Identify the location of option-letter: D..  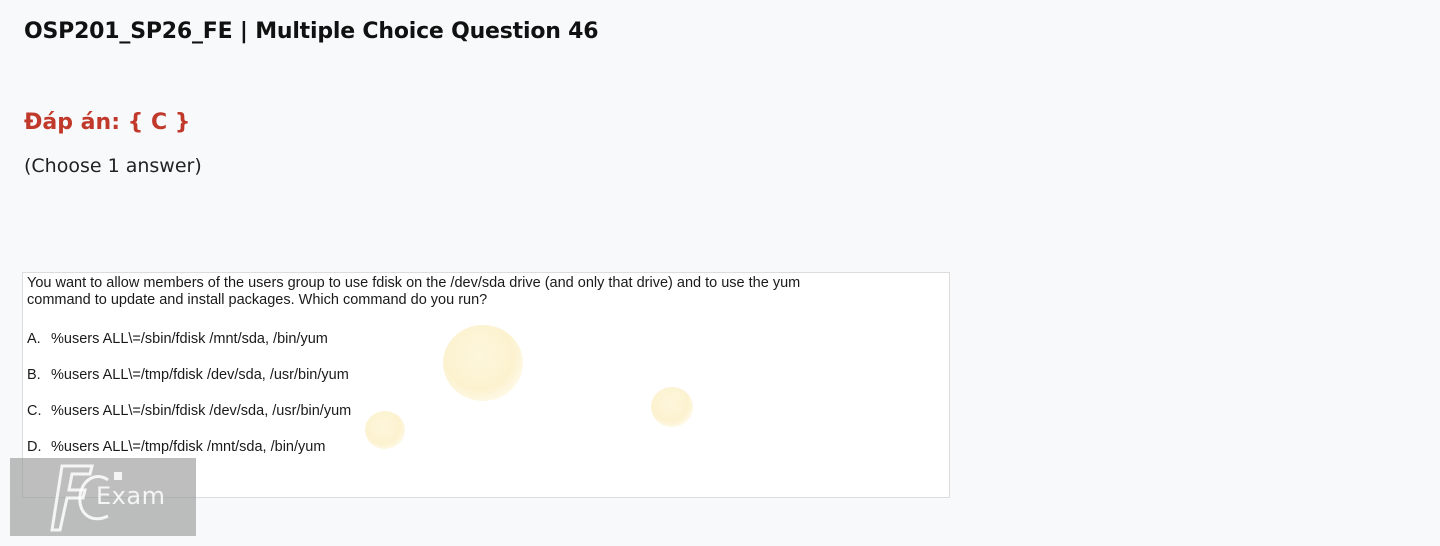
(34, 447).